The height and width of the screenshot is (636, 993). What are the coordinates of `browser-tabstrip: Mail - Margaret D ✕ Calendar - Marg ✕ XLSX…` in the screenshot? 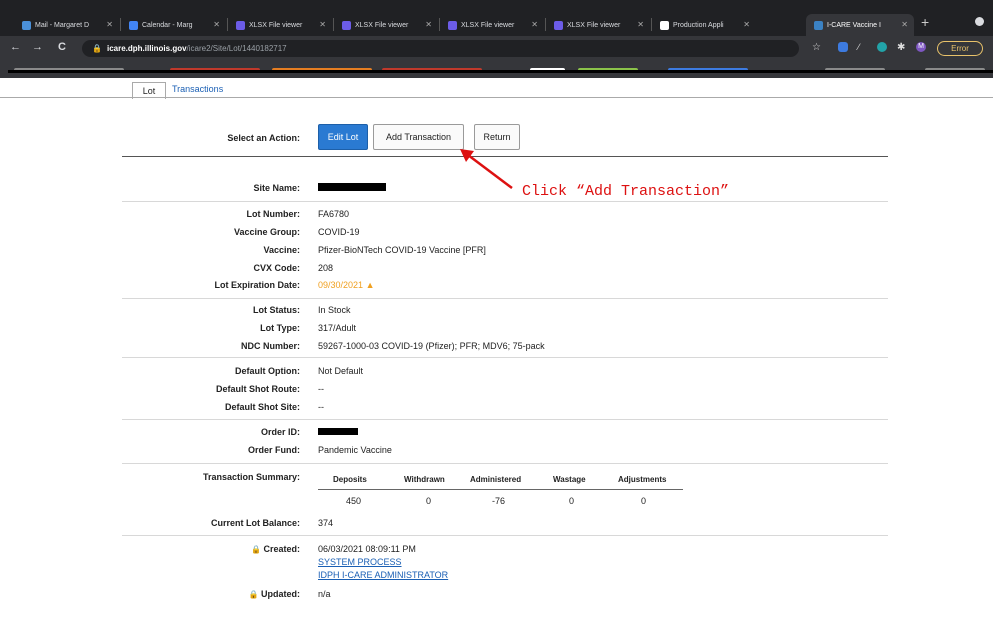 It's located at (496, 18).